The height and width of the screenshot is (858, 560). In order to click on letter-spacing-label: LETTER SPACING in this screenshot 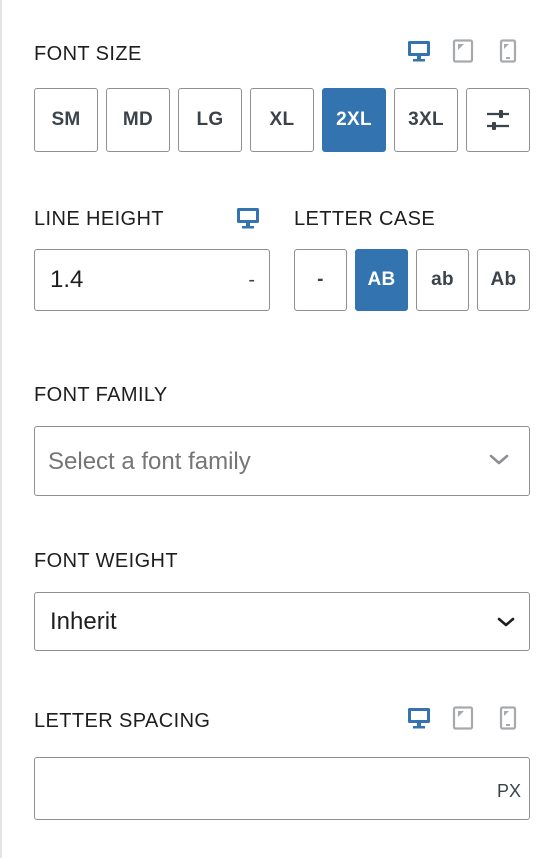, I will do `click(122, 721)`.